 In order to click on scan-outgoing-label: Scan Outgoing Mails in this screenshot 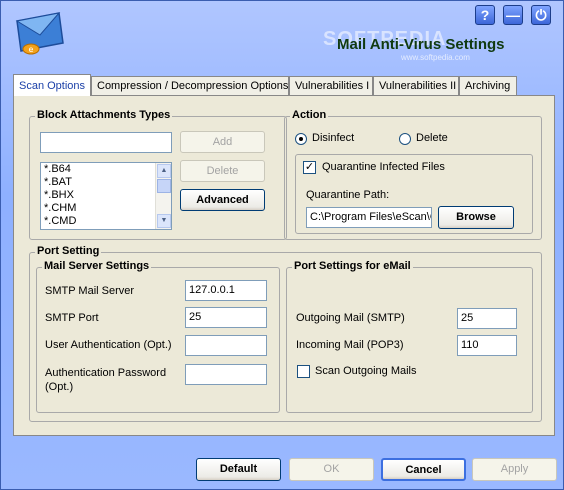, I will do `click(366, 371)`.